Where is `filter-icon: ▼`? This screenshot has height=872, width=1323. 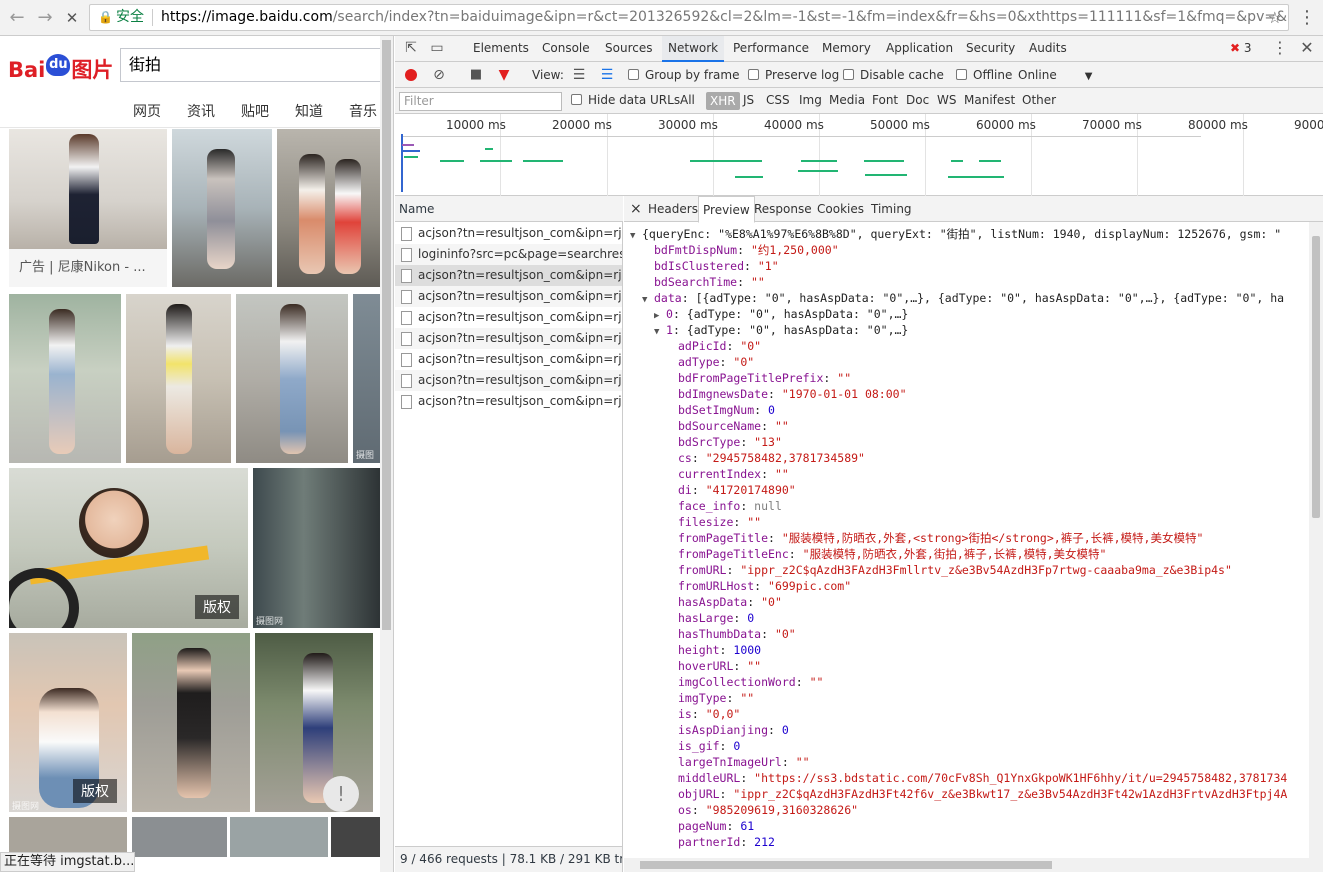 filter-icon: ▼ is located at coordinates (504, 75).